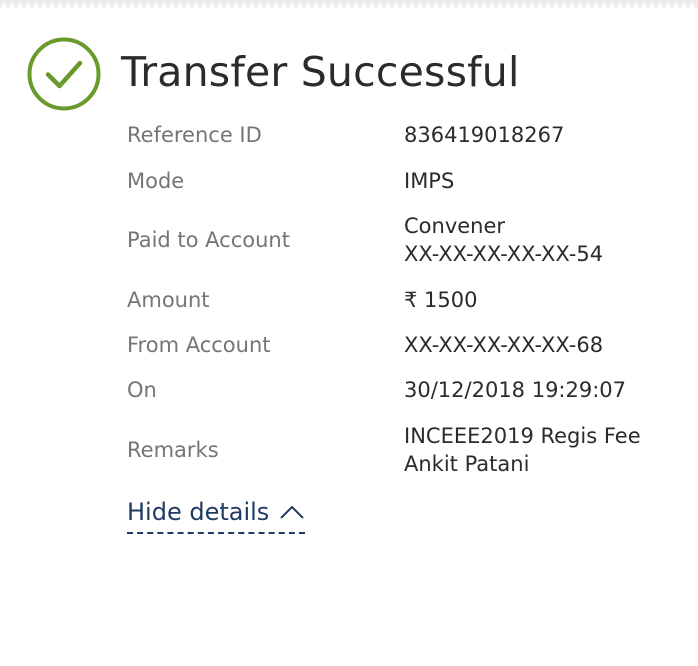 The height and width of the screenshot is (666, 698). Describe the element at coordinates (156, 181) in the screenshot. I see `detail-label: Mode` at that location.